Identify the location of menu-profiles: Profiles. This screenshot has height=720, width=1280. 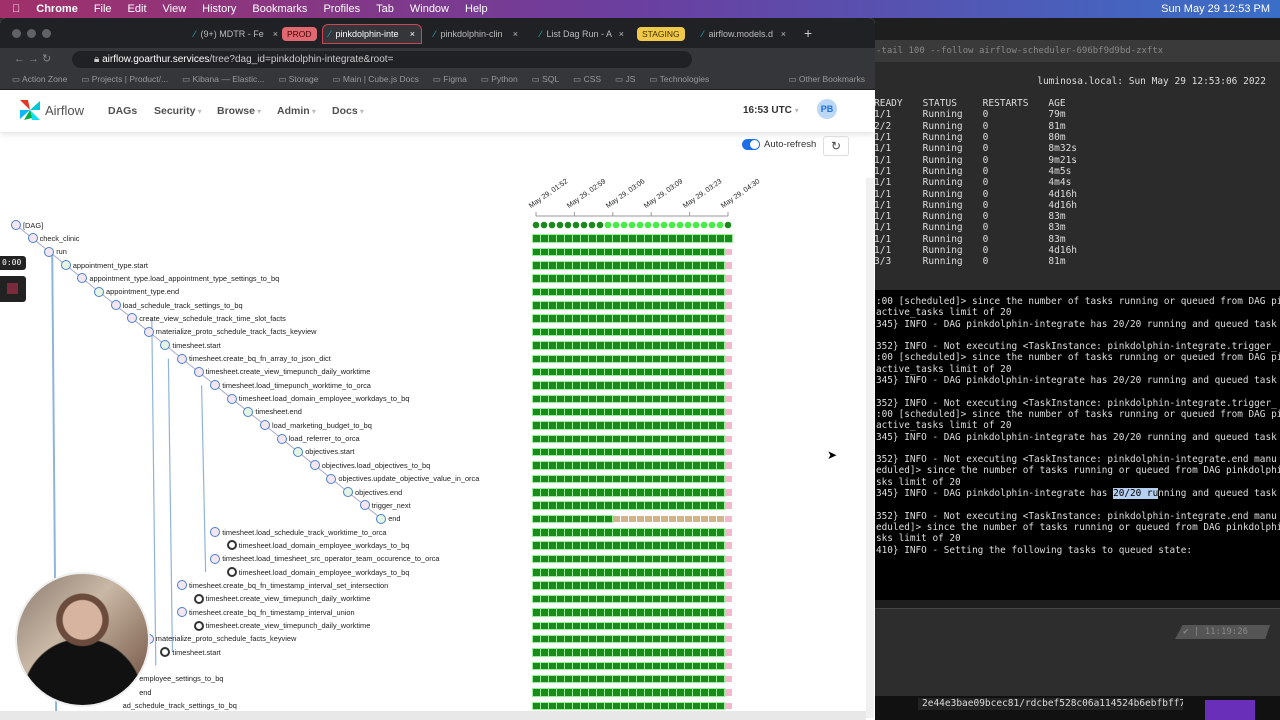
(341, 9).